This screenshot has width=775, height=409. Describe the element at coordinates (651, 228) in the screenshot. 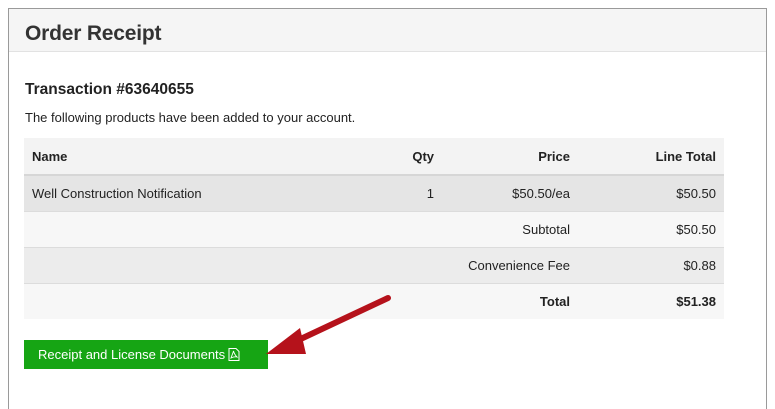

I see `subtotal-value: $50.50` at that location.